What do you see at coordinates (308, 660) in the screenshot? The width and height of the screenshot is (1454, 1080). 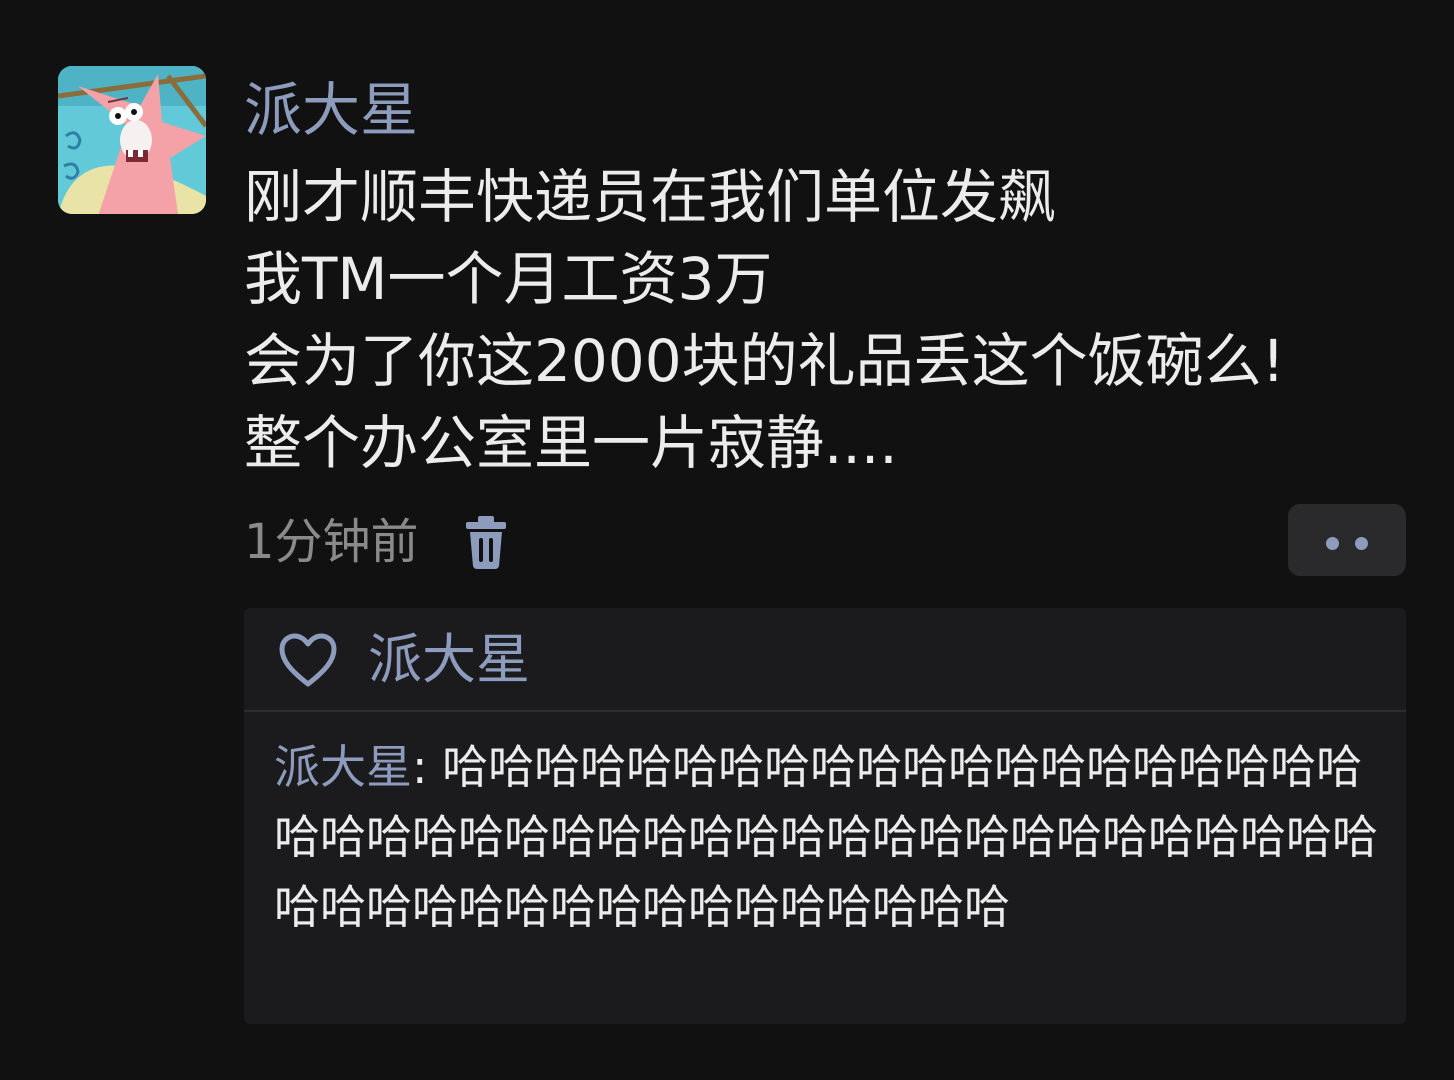 I see `heart-icon` at bounding box center [308, 660].